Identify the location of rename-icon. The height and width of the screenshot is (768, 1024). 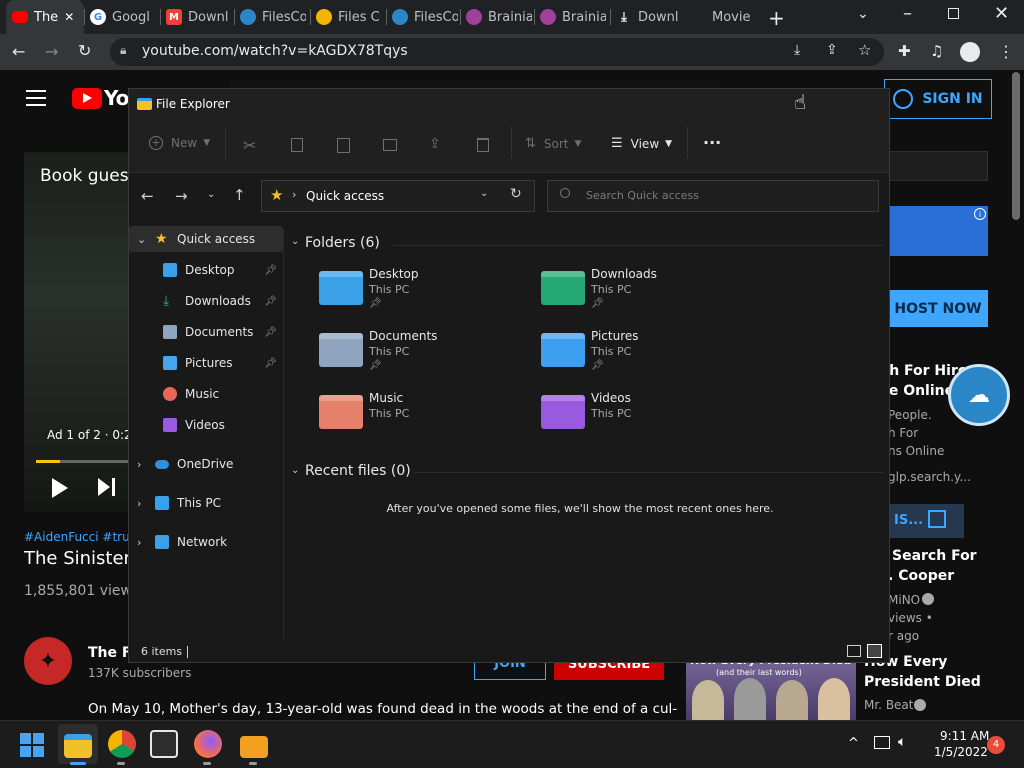
(390, 145).